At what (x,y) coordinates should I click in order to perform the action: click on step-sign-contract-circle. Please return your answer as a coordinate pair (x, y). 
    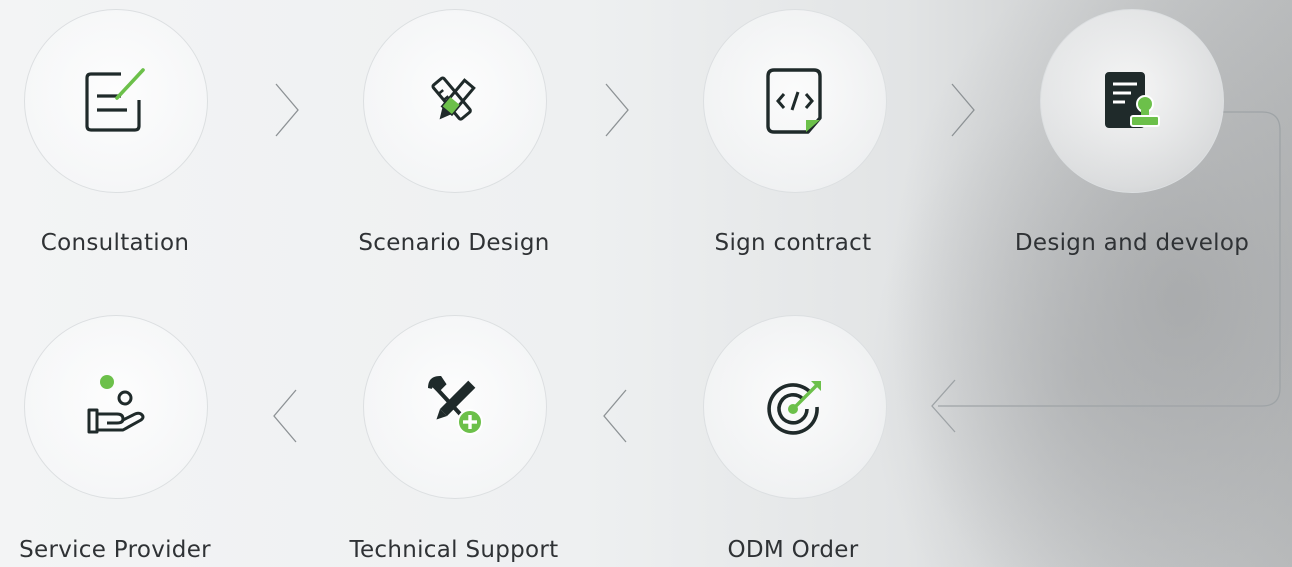
    Looking at the image, I should click on (795, 101).